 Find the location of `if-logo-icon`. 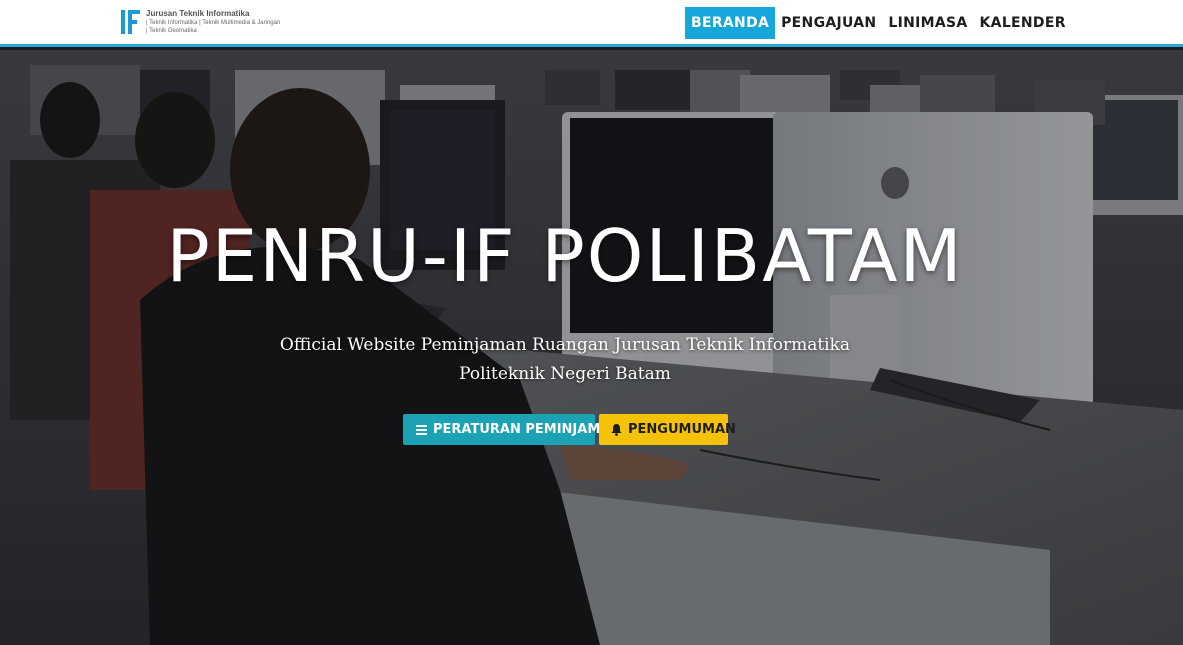

if-logo-icon is located at coordinates (131, 22).